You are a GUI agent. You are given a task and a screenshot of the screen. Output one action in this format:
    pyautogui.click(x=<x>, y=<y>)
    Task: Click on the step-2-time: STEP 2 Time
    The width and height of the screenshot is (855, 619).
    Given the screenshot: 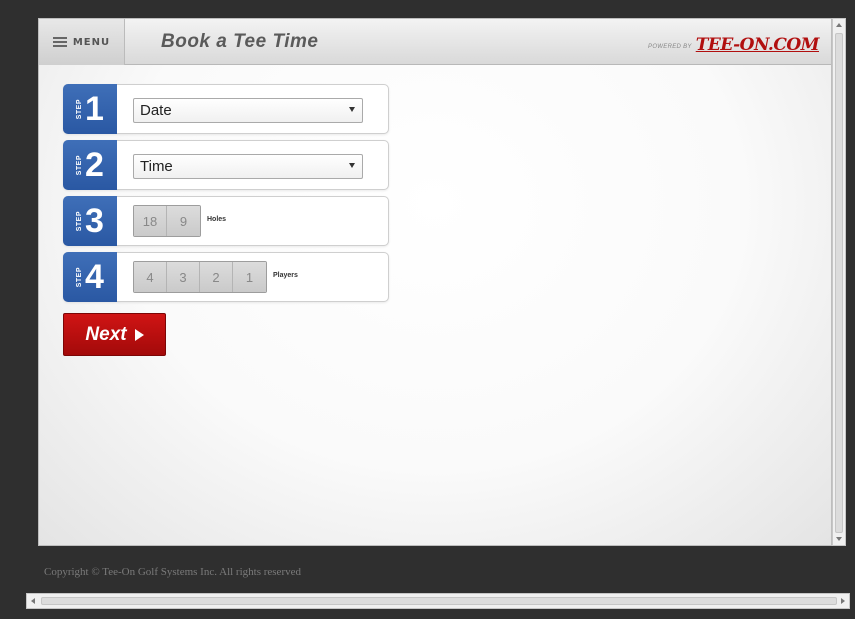 What is the action you would take?
    pyautogui.click(x=226, y=165)
    